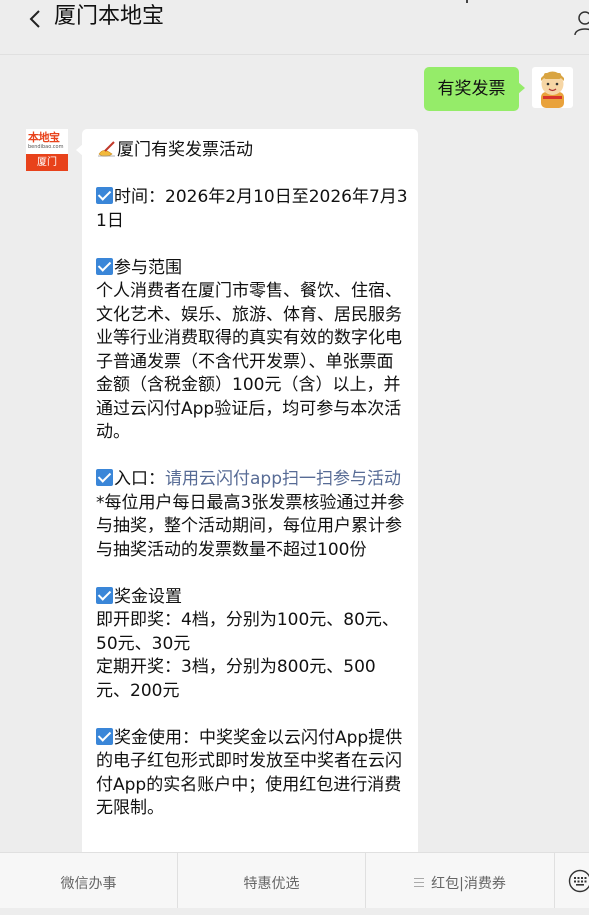 The width and height of the screenshot is (589, 915). What do you see at coordinates (148, 268) in the screenshot?
I see `scope-title: 参与范围` at bounding box center [148, 268].